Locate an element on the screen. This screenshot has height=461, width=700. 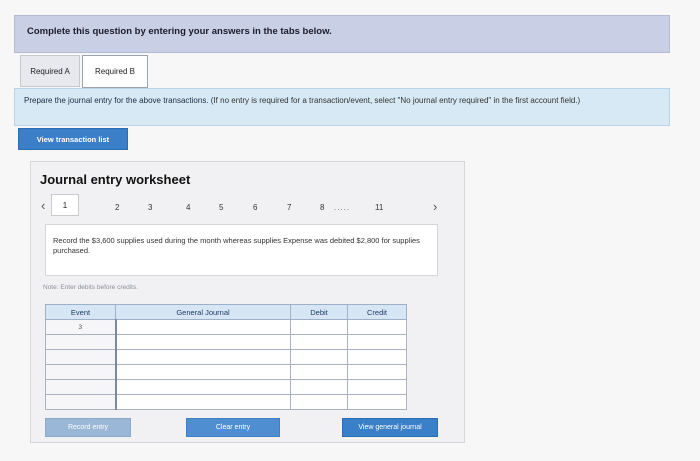
debits-credits-note: Note: Enter debits before credits. is located at coordinates (91, 287).